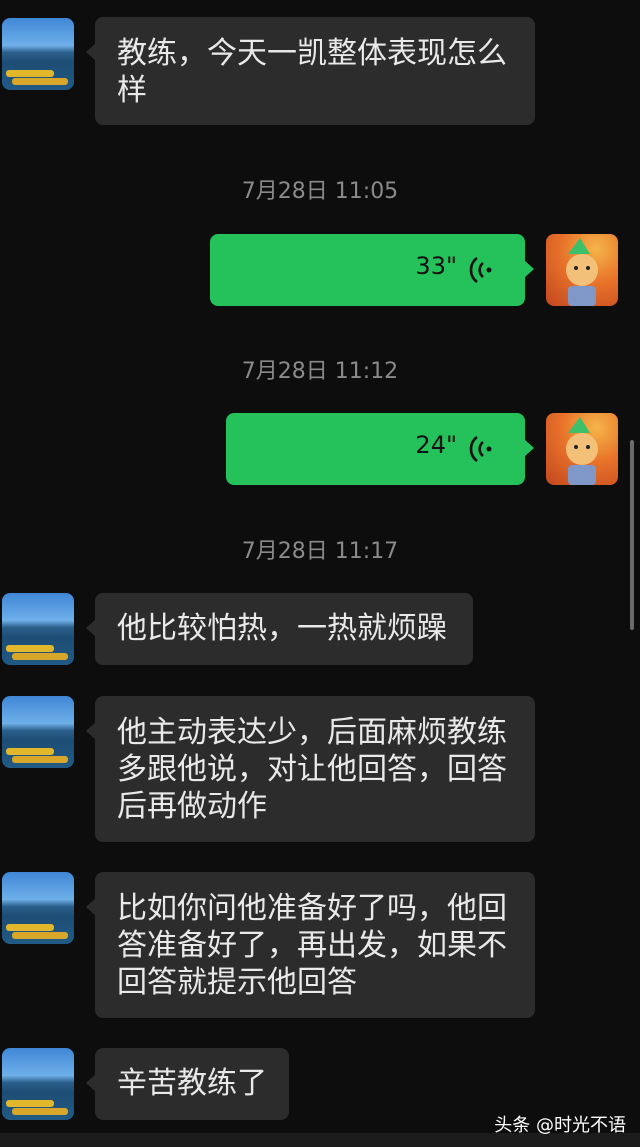 Image resolution: width=640 pixels, height=1147 pixels. I want to click on watermark: 头条 @时光不语, so click(560, 1124).